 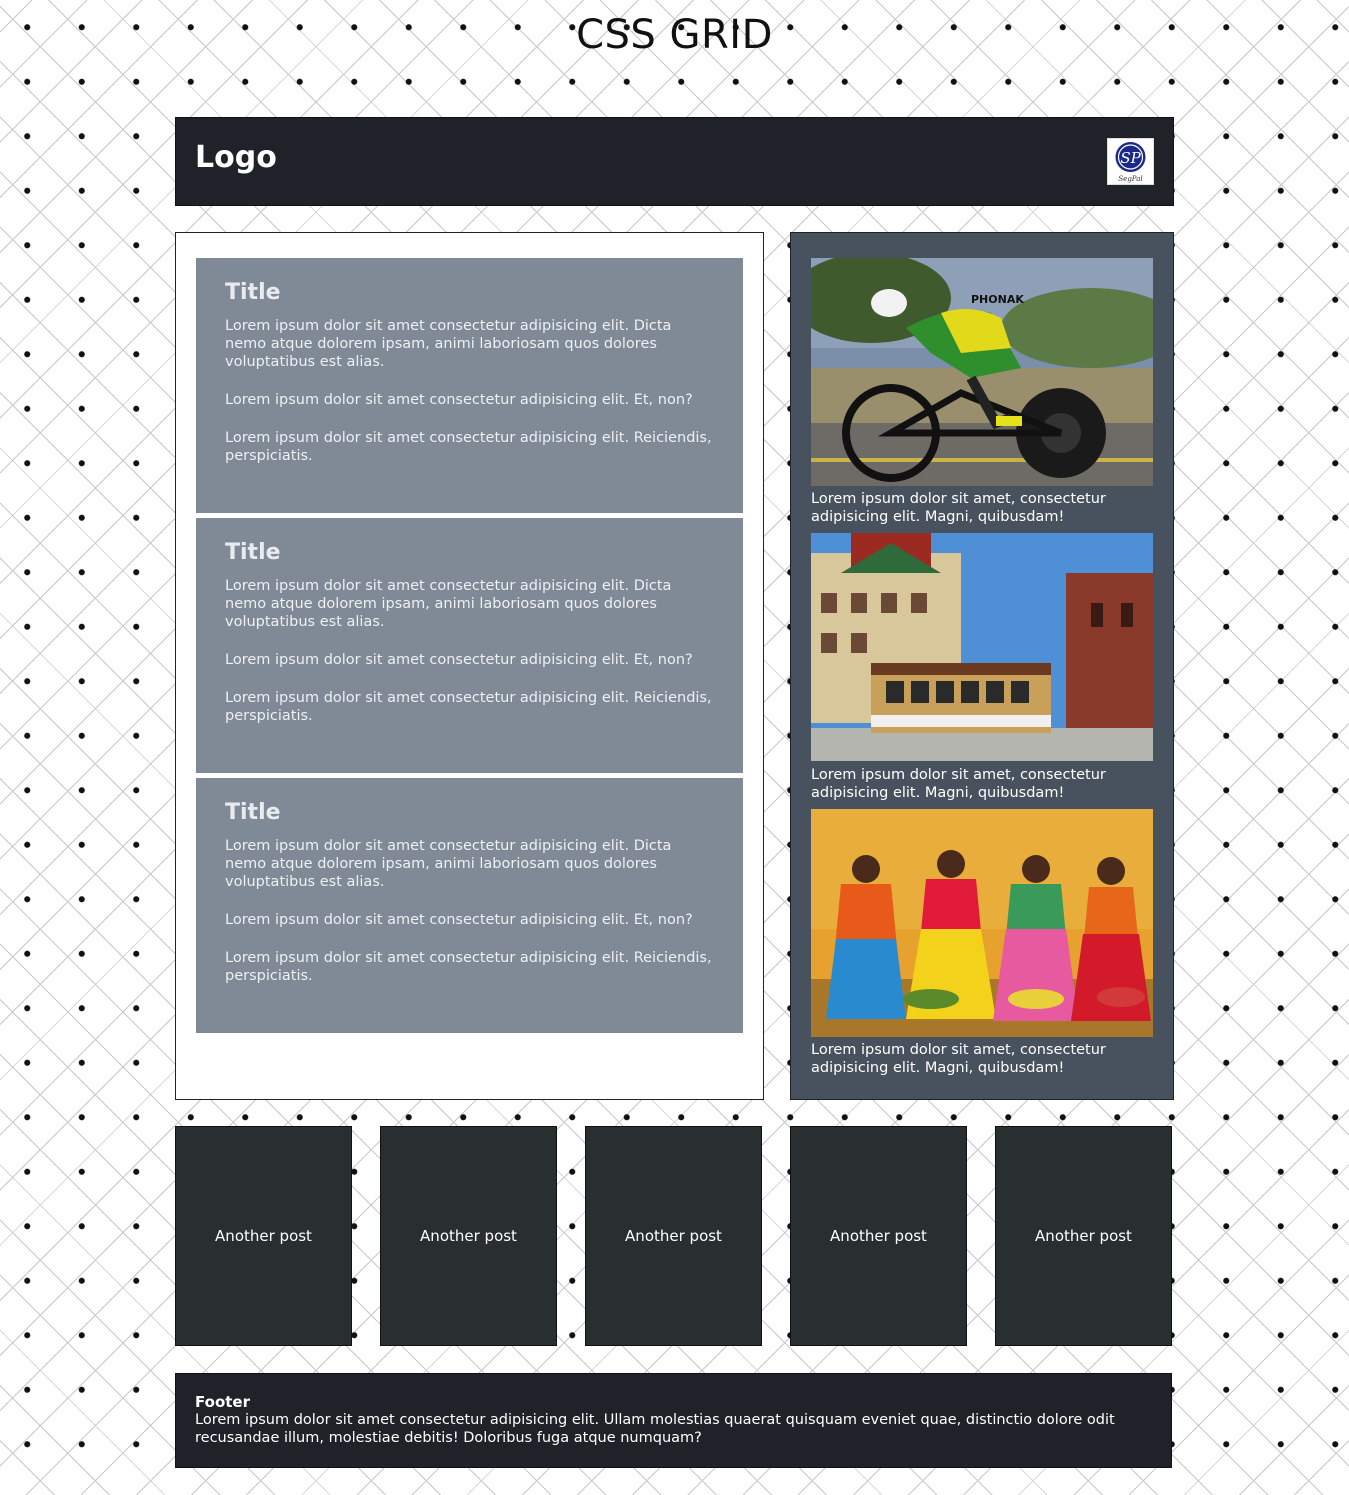 I want to click on footer-title: Footer, so click(x=222, y=1402).